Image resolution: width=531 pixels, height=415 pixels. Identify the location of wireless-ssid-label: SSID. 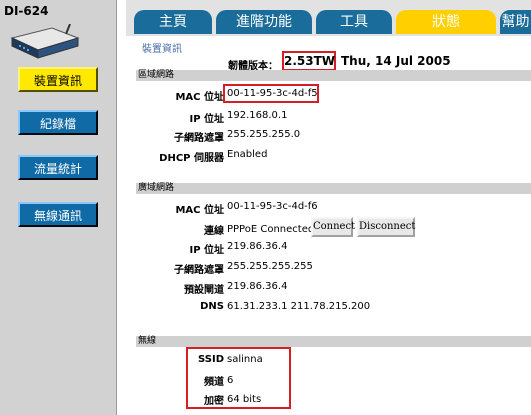
(211, 359).